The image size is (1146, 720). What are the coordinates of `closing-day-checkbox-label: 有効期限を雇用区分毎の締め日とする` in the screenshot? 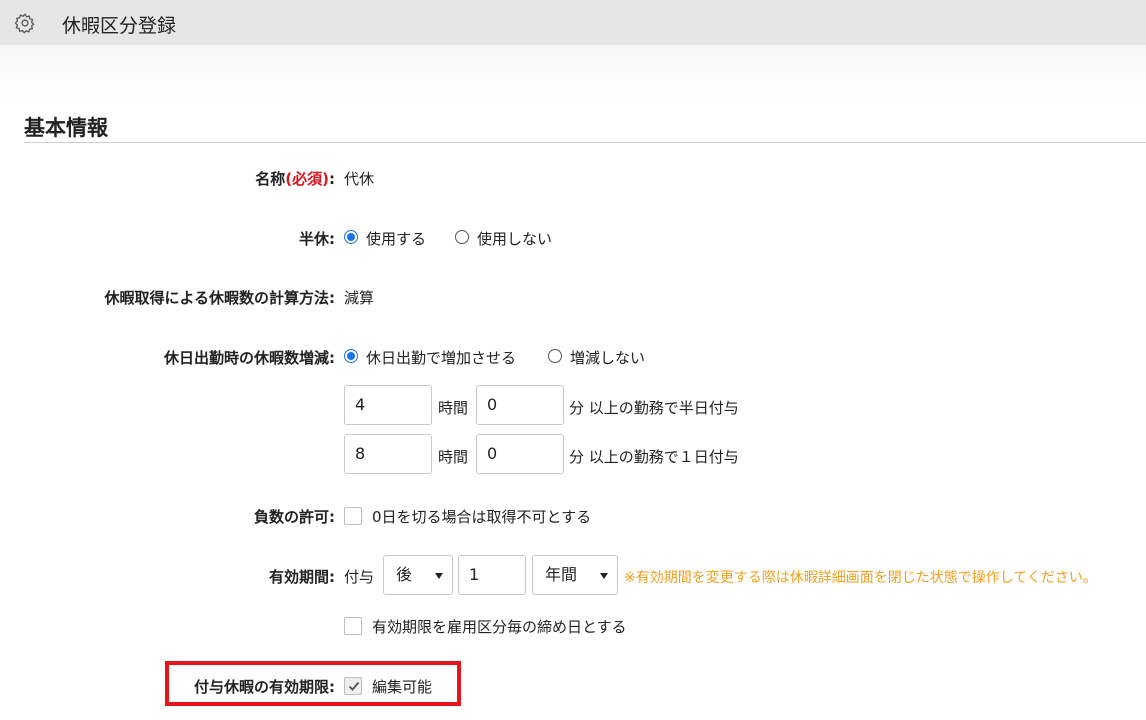 It's located at (499, 626).